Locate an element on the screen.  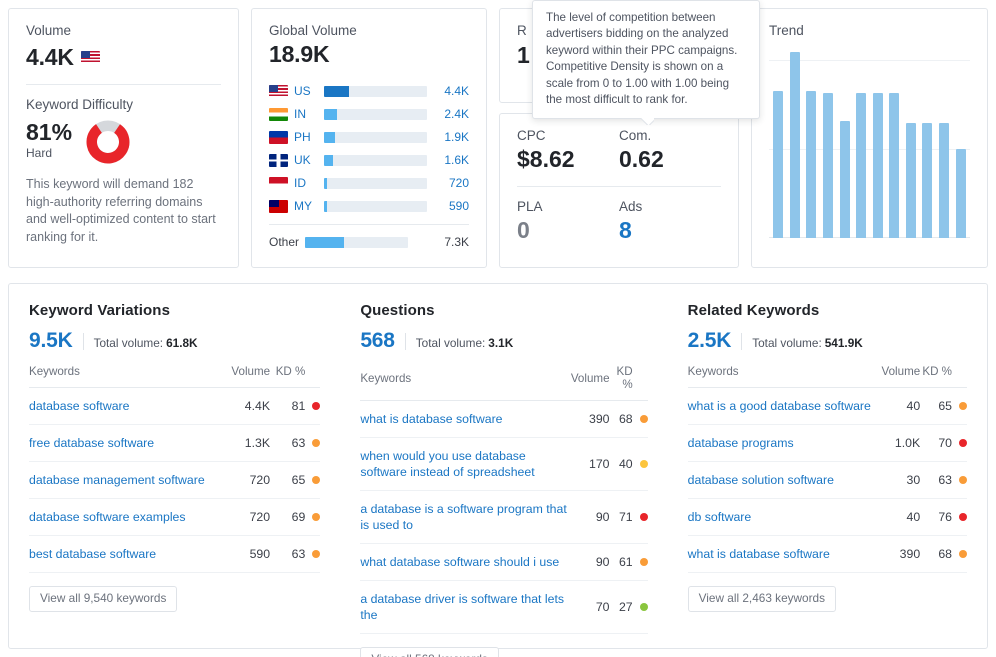
keyword-link: database software examples is located at coordinates (107, 517).